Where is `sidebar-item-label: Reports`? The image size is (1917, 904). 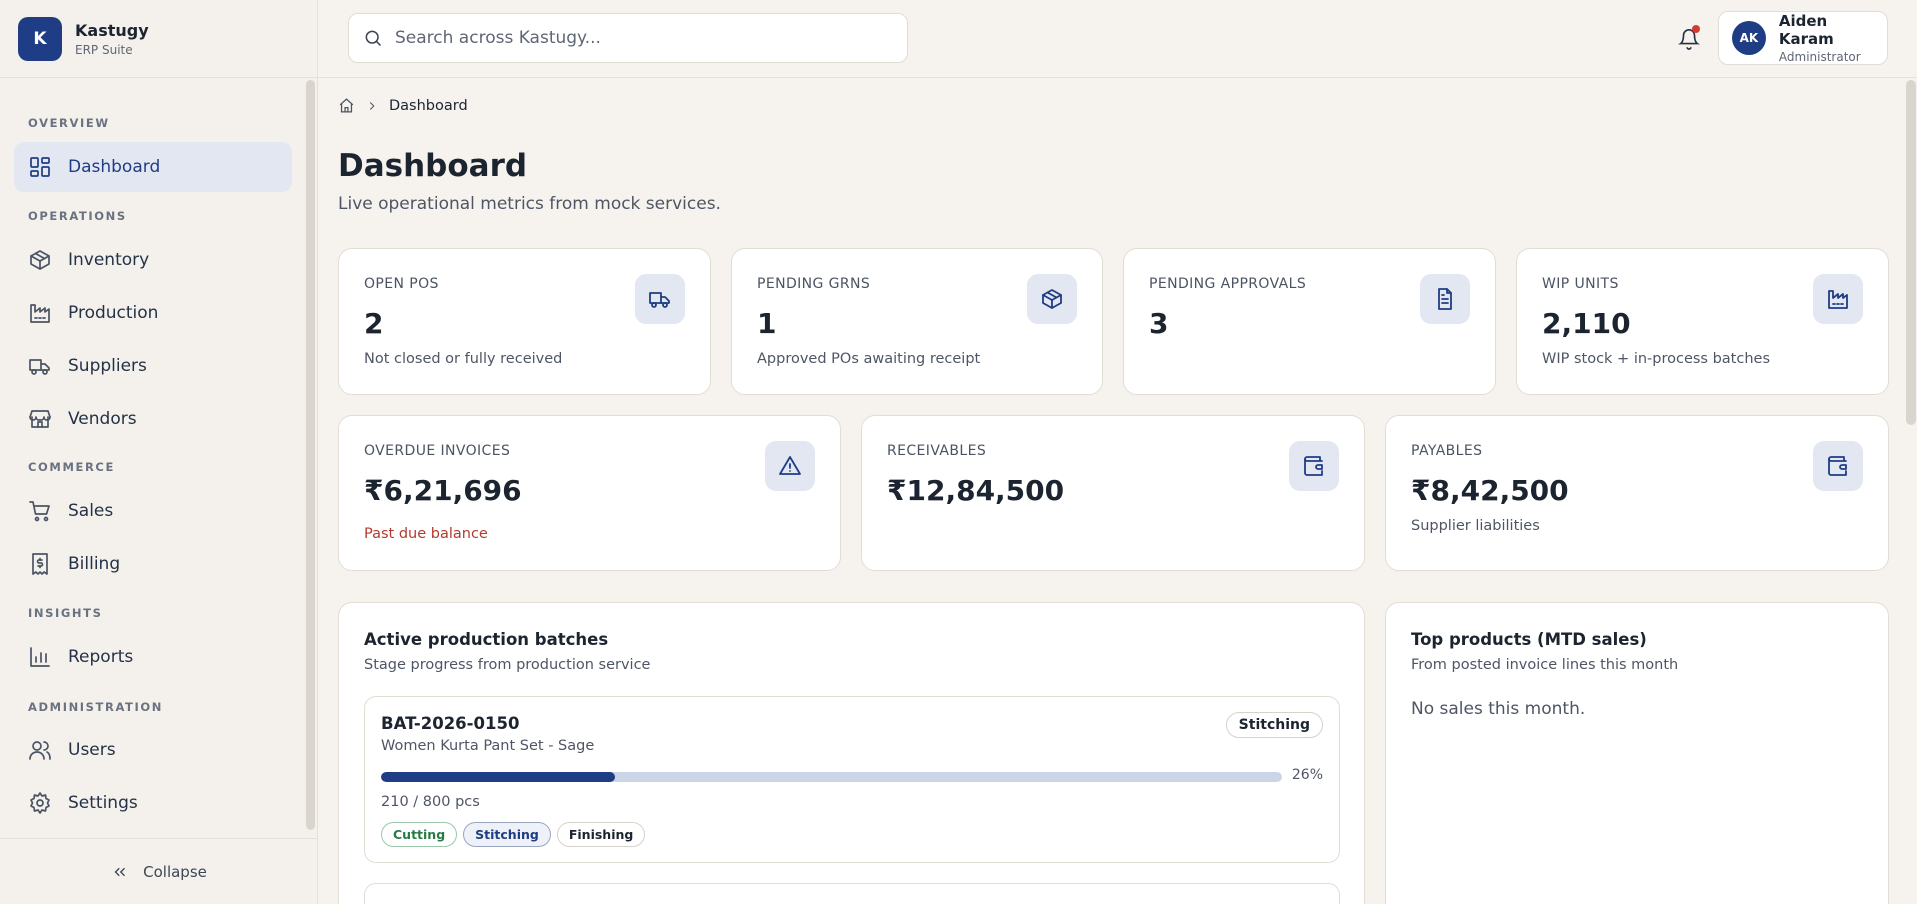 sidebar-item-label: Reports is located at coordinates (101, 657).